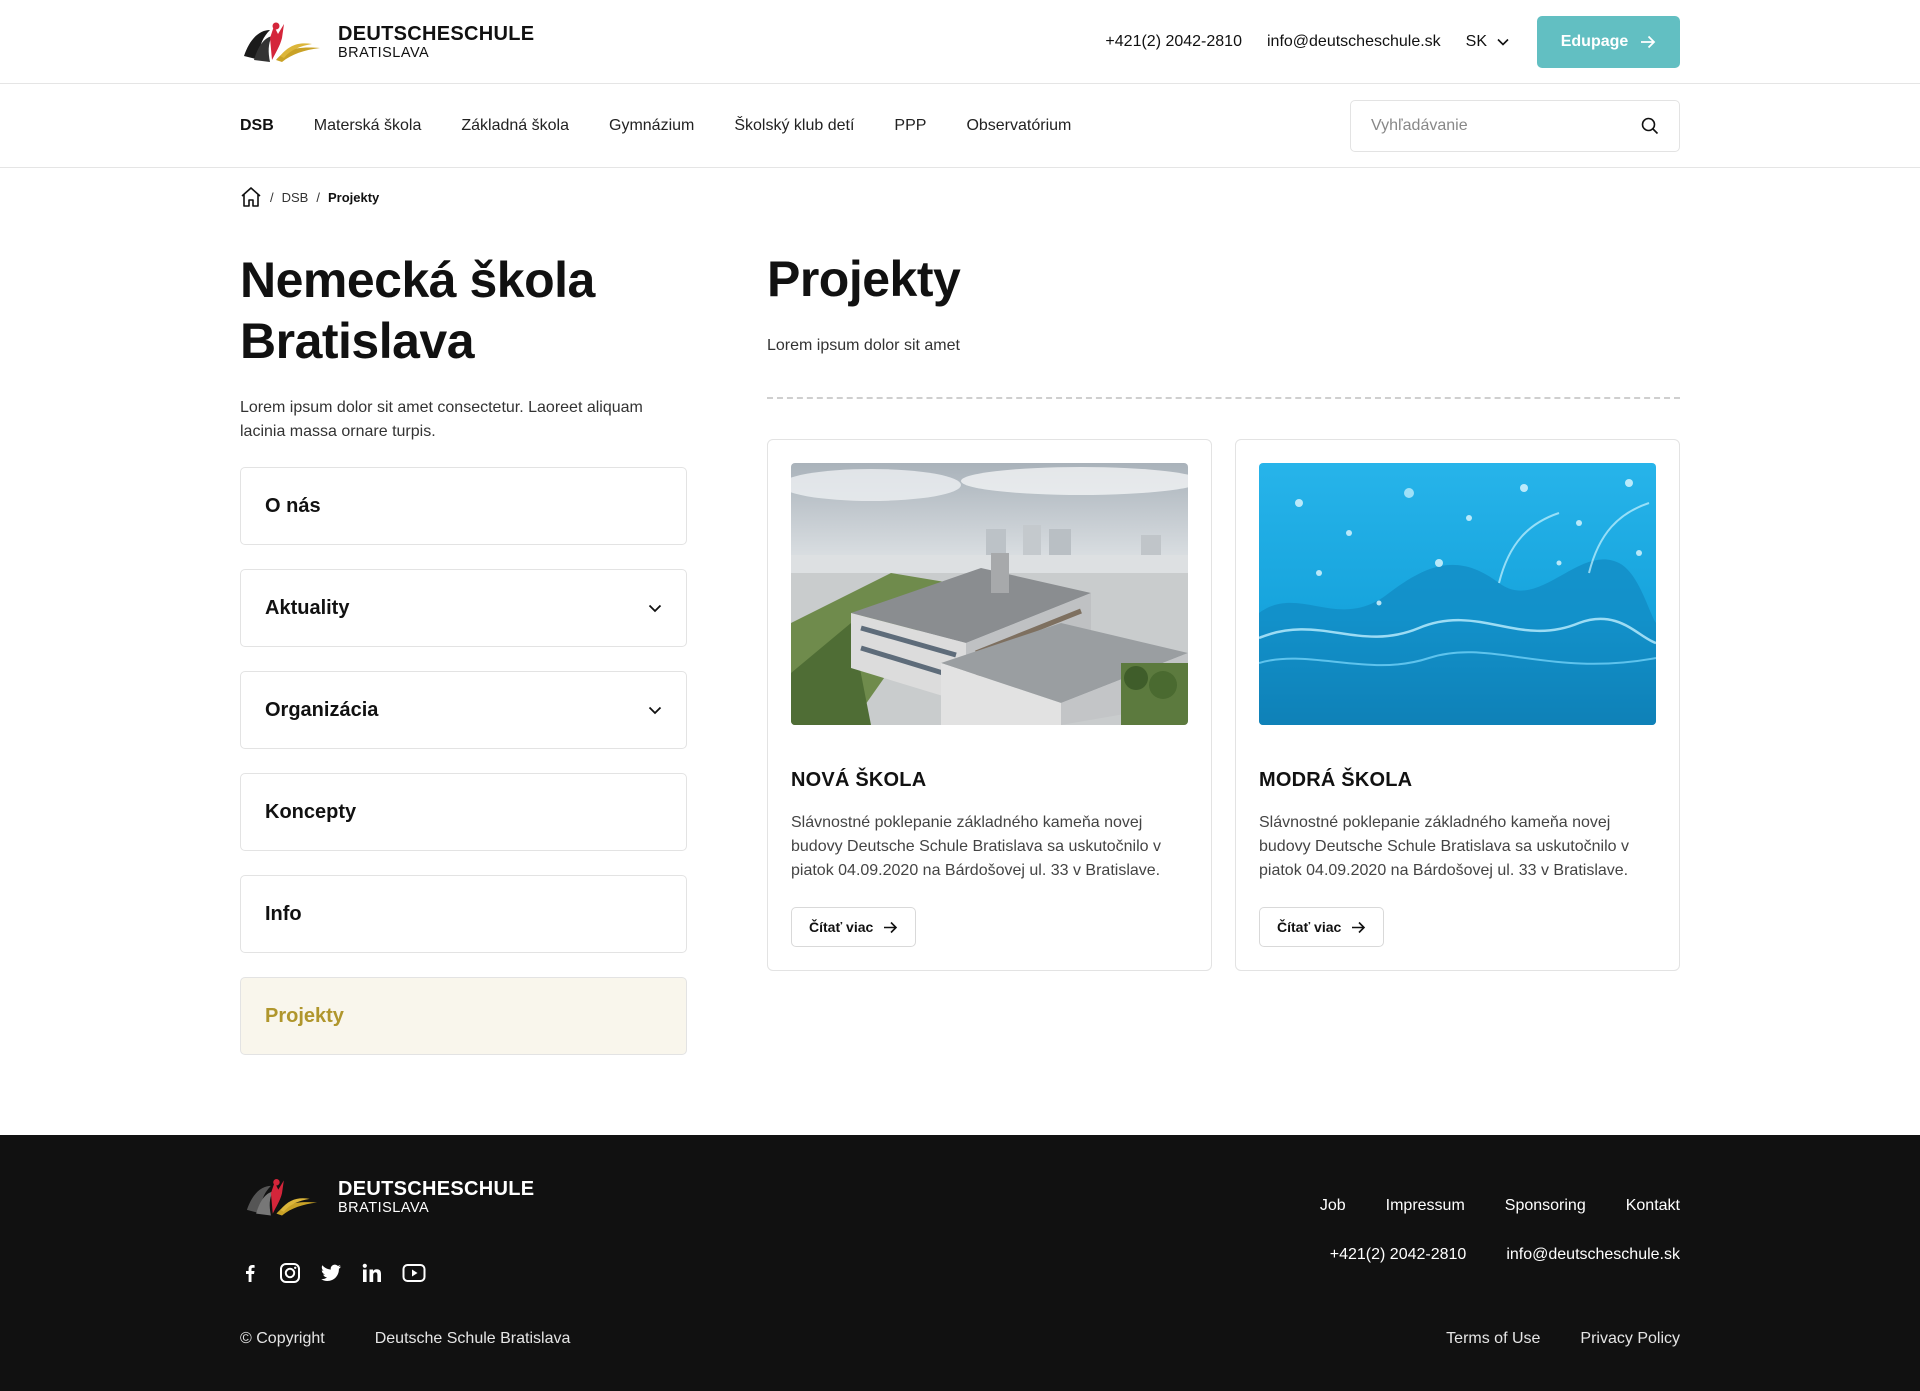 The width and height of the screenshot is (1920, 1391). What do you see at coordinates (295, 197) in the screenshot?
I see `breadcrumb-item-dsb: DSB` at bounding box center [295, 197].